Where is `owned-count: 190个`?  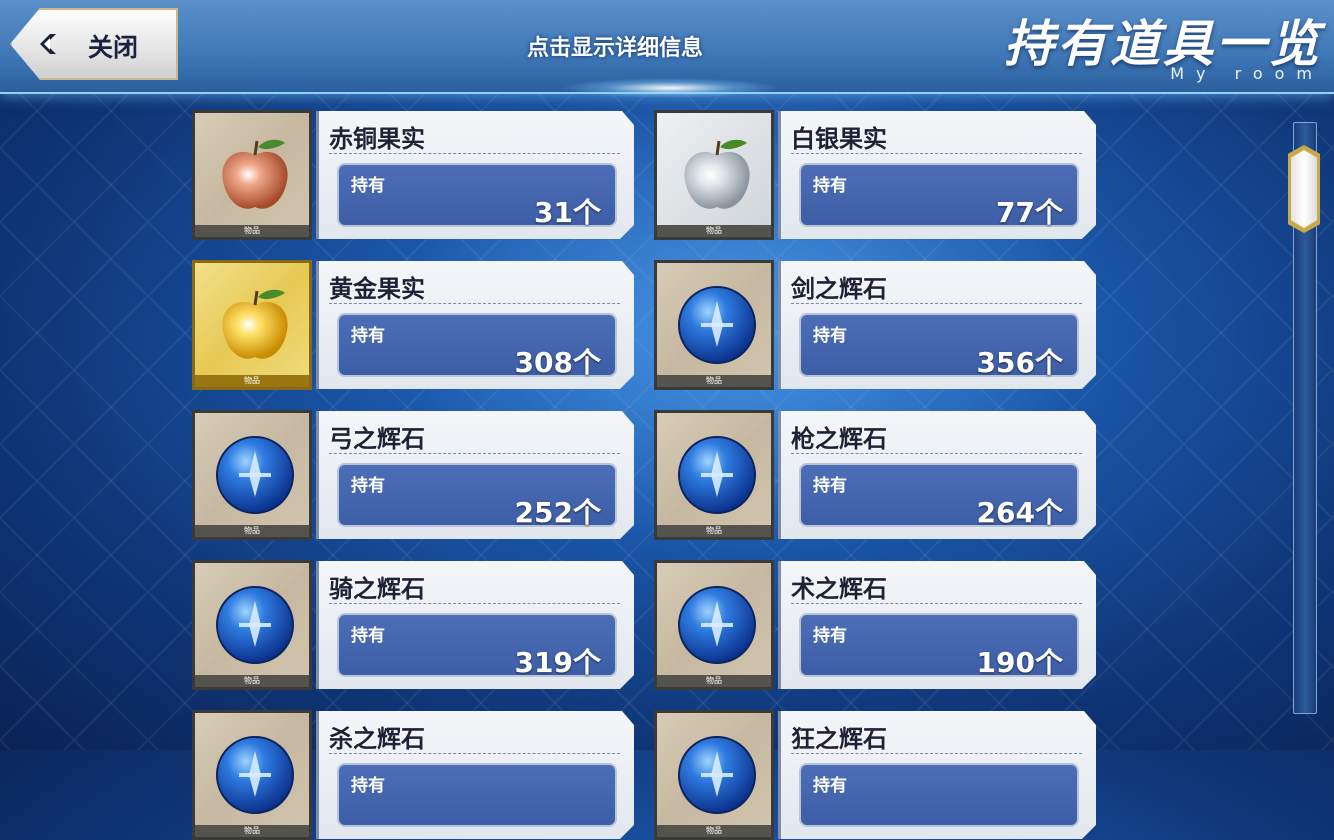
owned-count: 190个 is located at coordinates (1019, 662).